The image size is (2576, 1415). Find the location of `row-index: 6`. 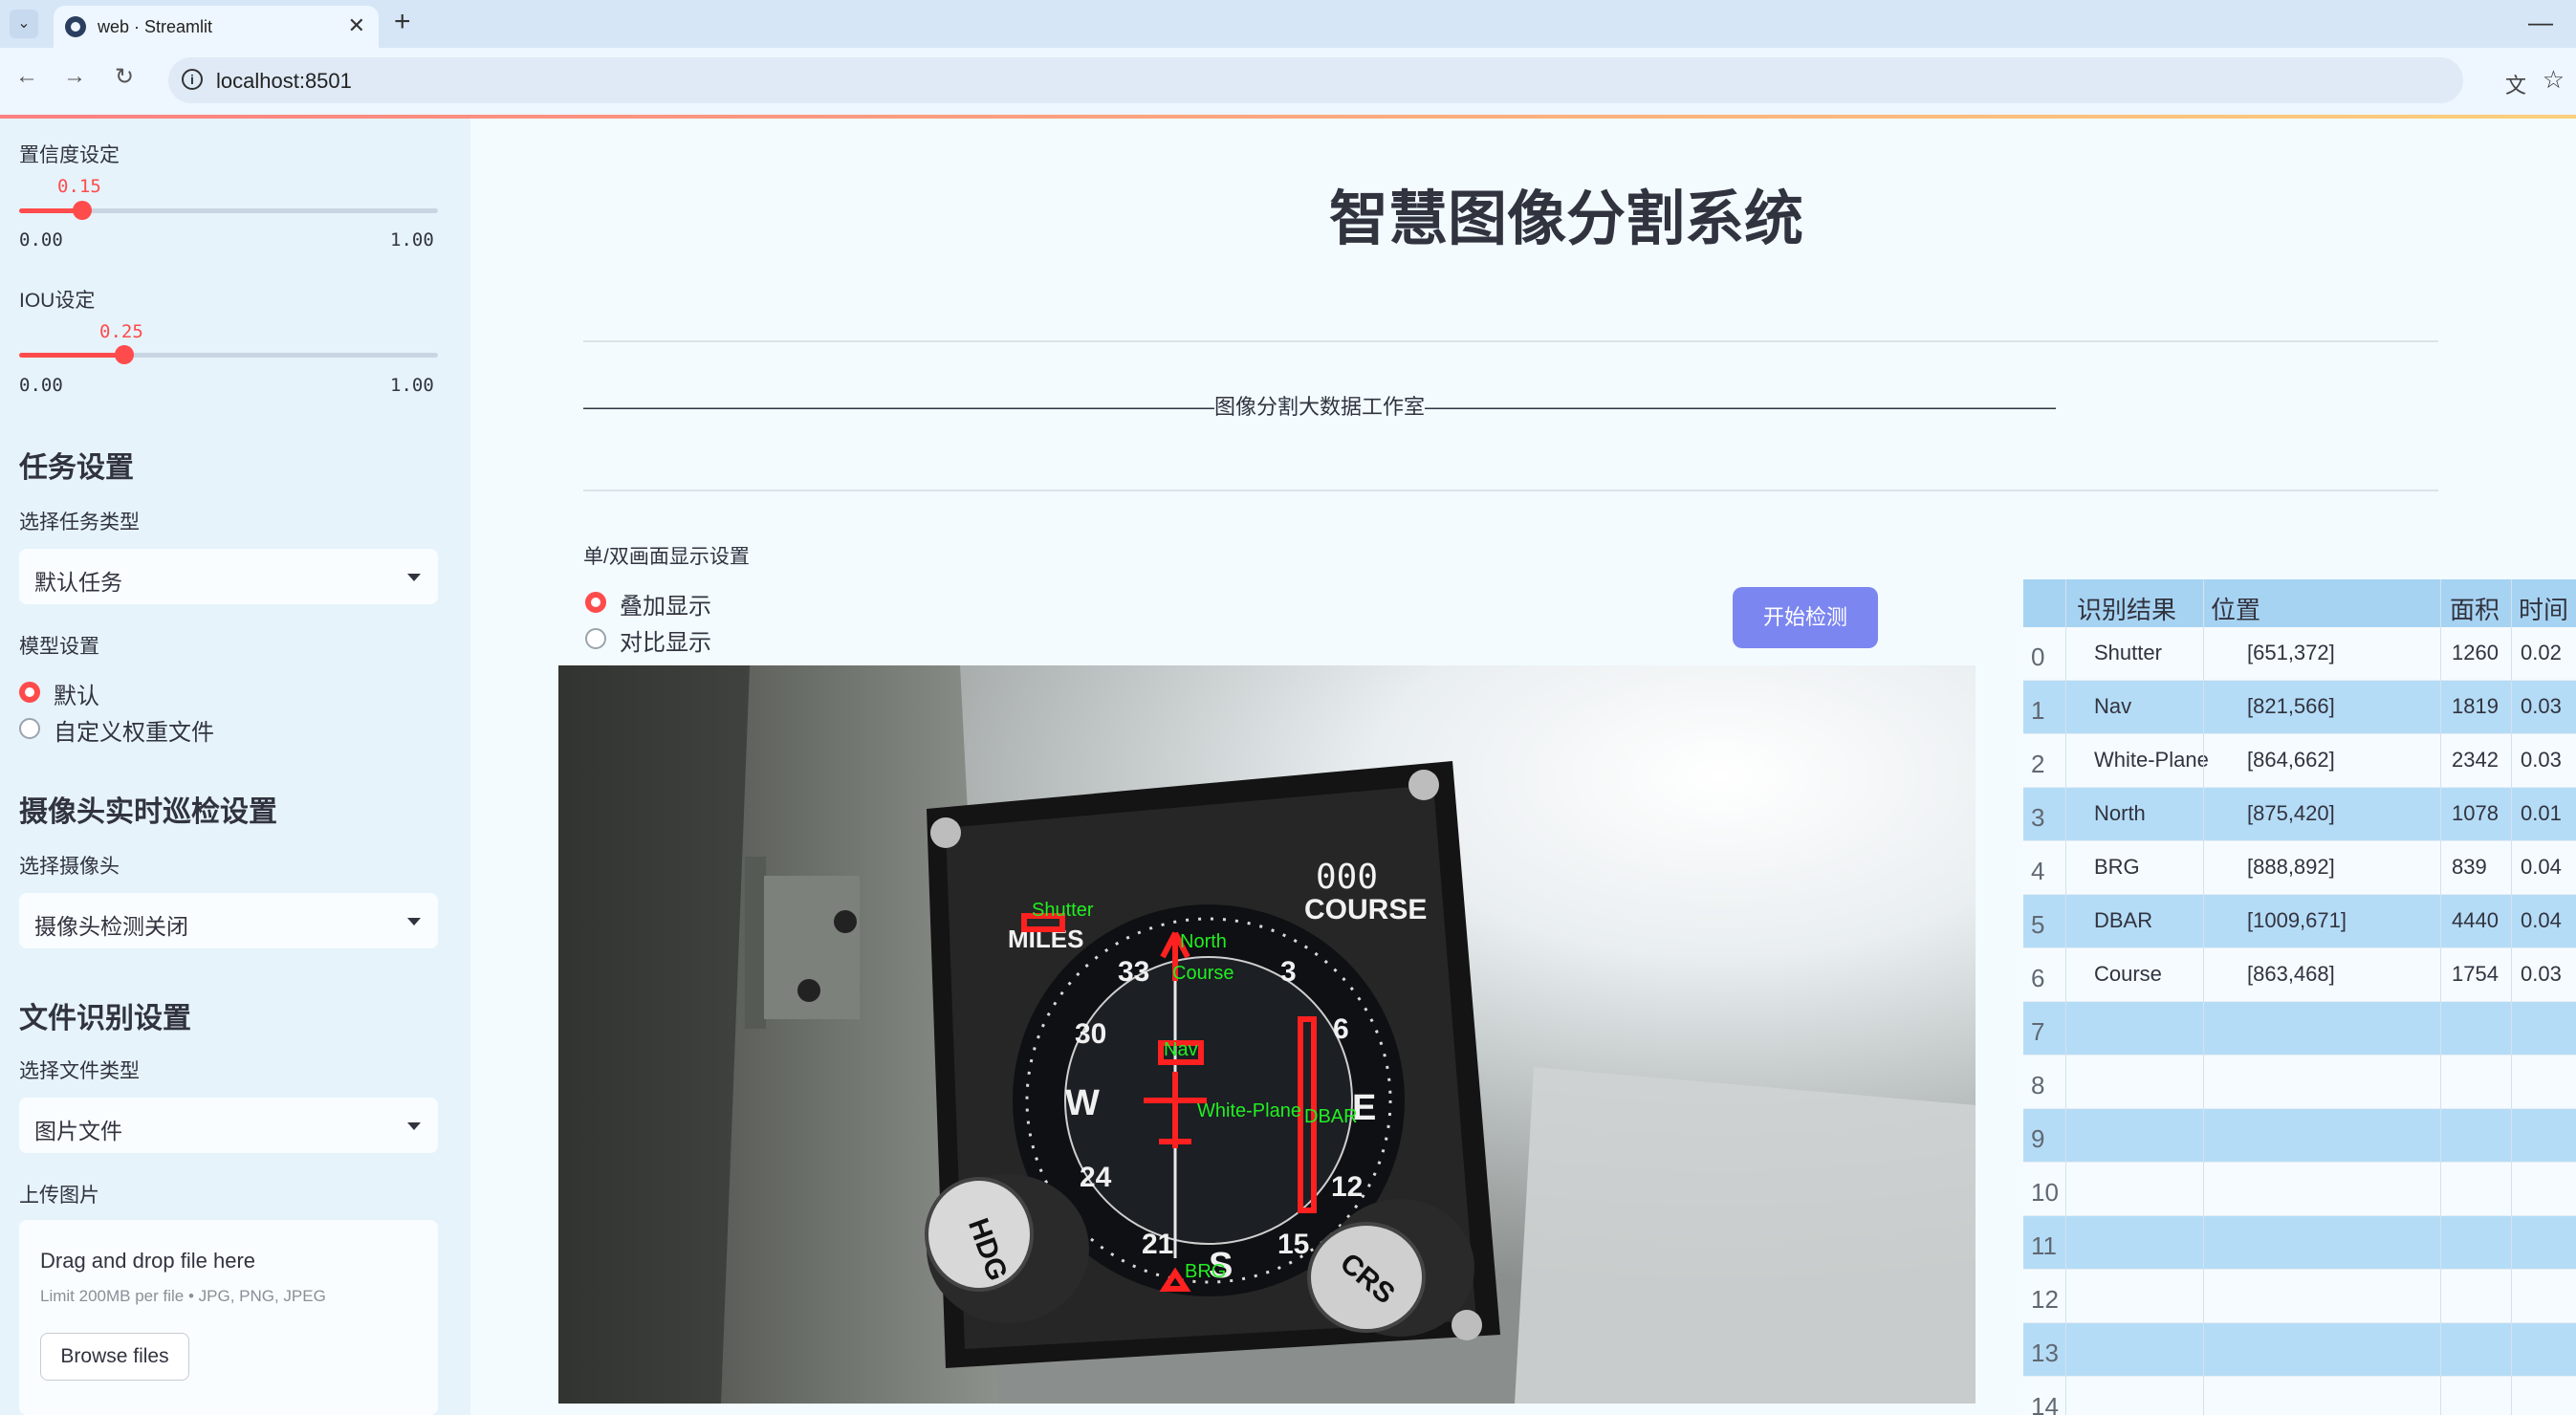

row-index: 6 is located at coordinates (2038, 978).